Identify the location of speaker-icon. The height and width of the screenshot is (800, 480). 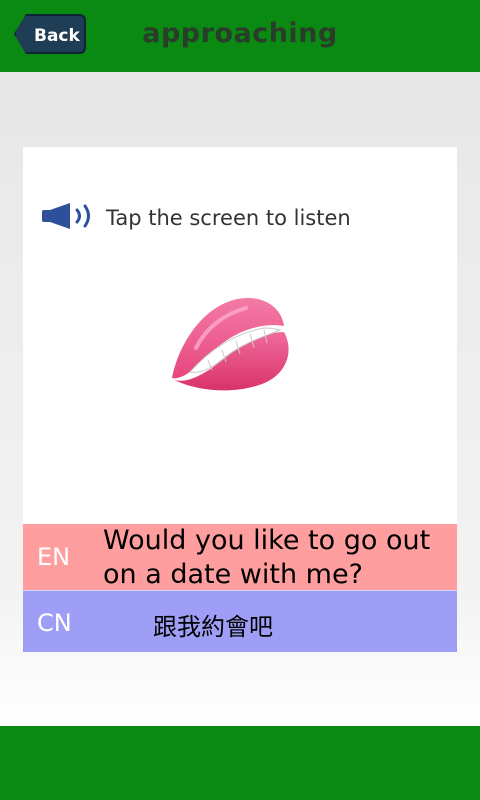
(68, 218).